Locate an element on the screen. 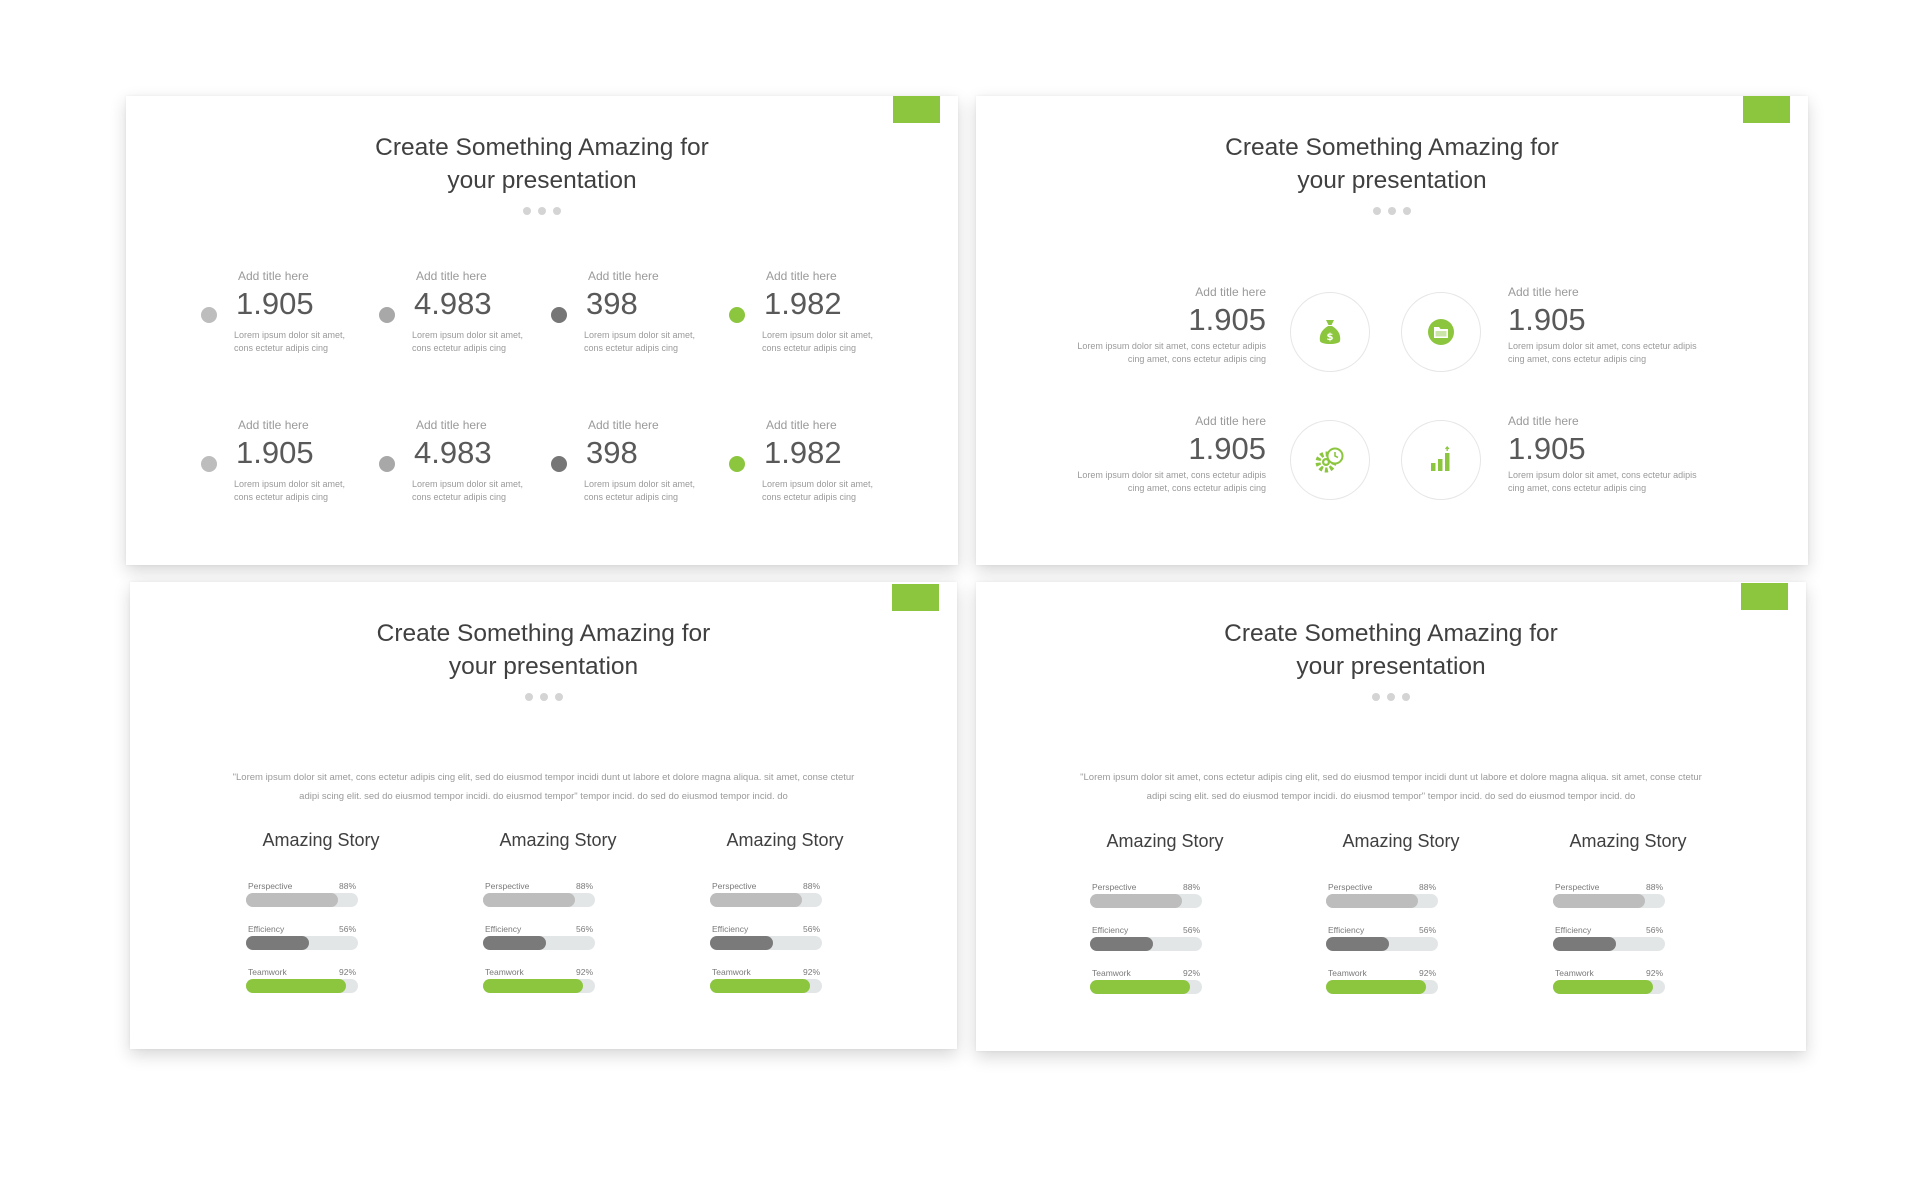 The height and width of the screenshot is (1200, 1930). stat-value: 398 is located at coordinates (612, 452).